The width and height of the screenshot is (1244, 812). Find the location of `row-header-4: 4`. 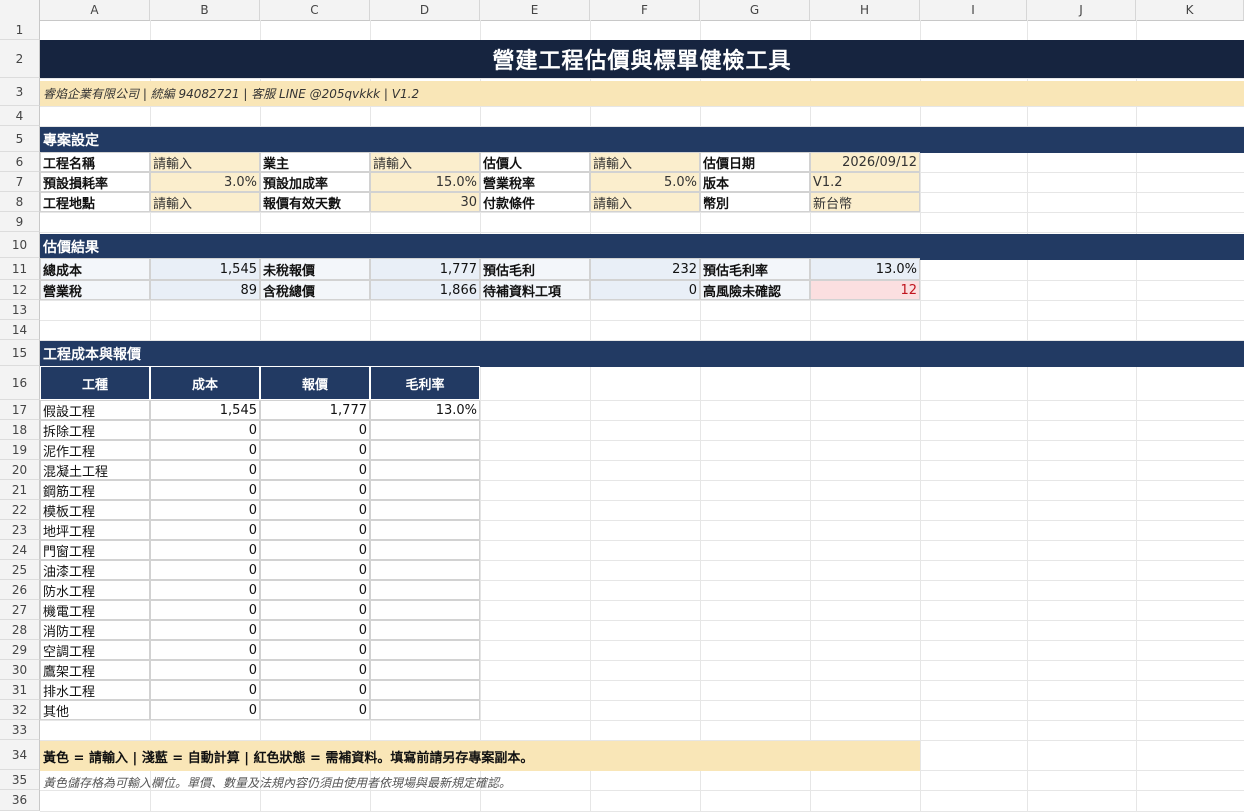

row-header-4: 4 is located at coordinates (20, 116).